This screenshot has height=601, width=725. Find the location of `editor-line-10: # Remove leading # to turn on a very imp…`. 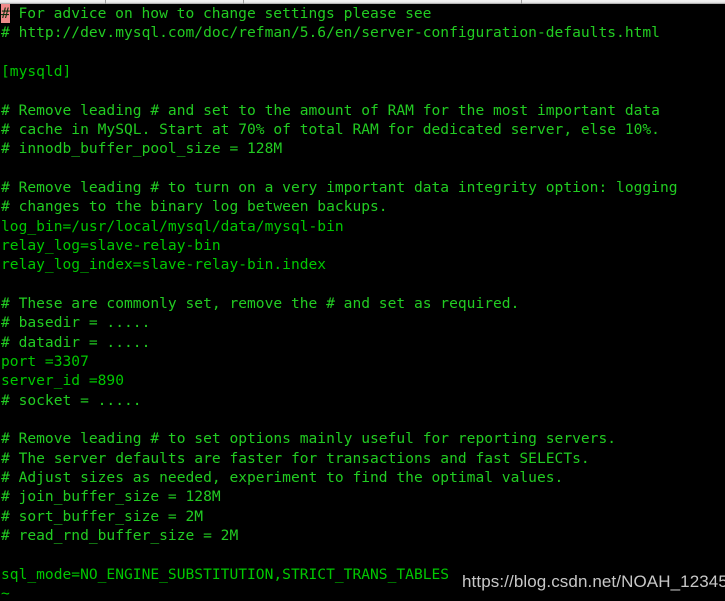

editor-line-10: # Remove leading # to turn on a very imp… is located at coordinates (362, 187).